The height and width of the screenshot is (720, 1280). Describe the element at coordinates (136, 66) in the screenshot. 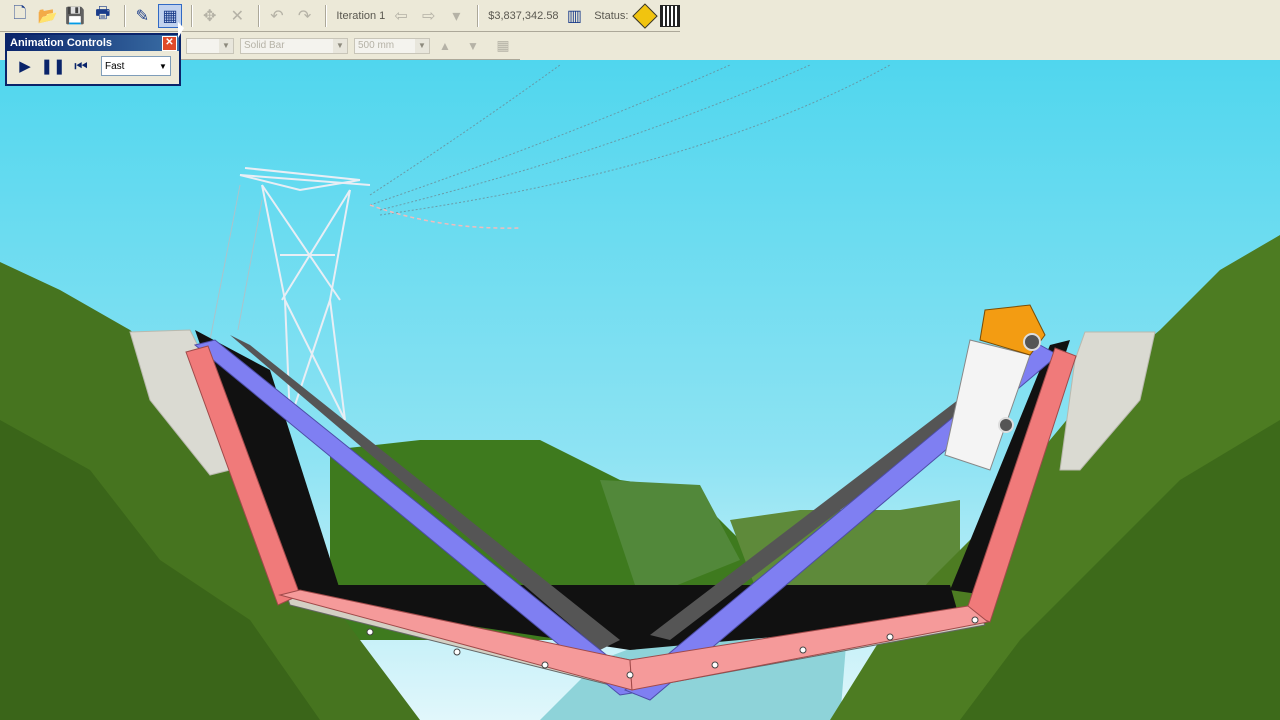

I see `speed-select: Fast ▼` at that location.